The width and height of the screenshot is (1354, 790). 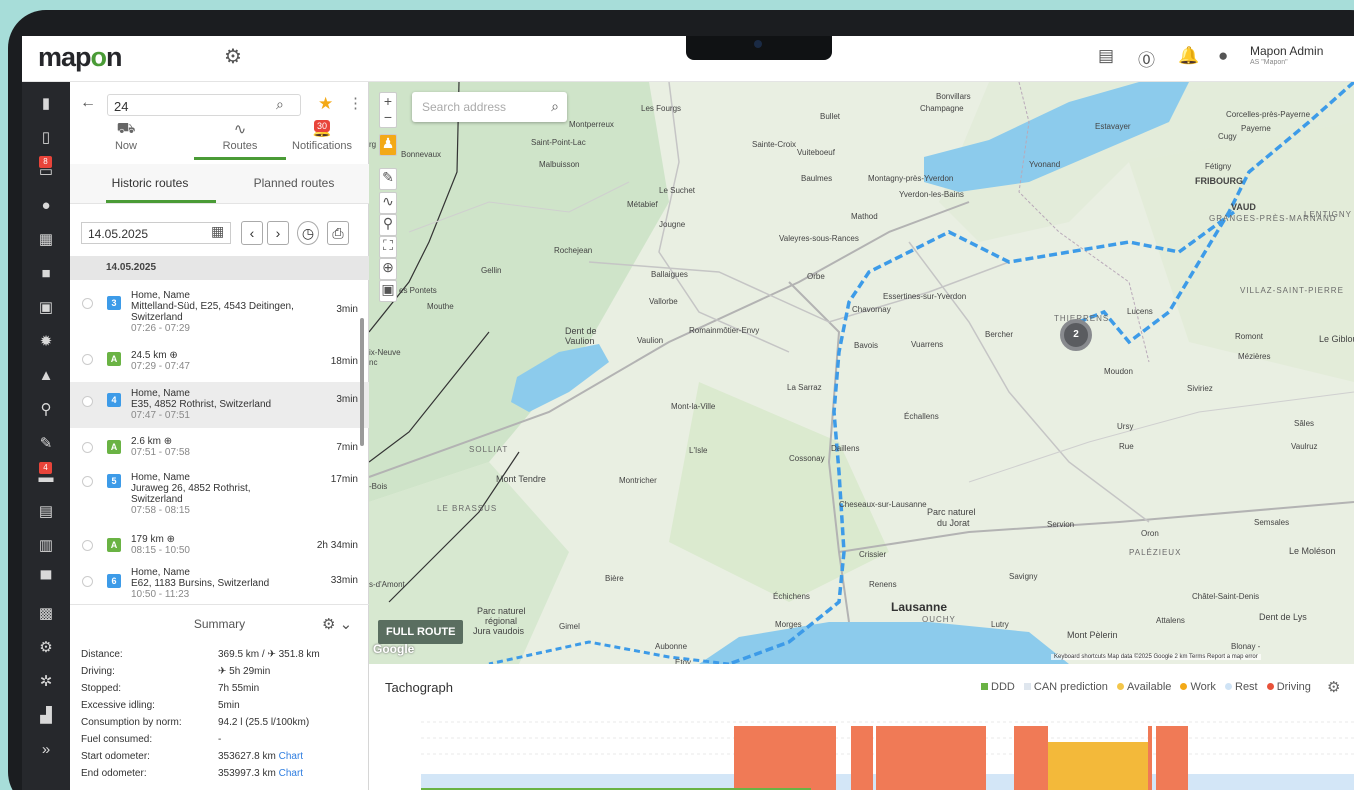 I want to click on help-icon: ⓪, so click(x=1146, y=58).